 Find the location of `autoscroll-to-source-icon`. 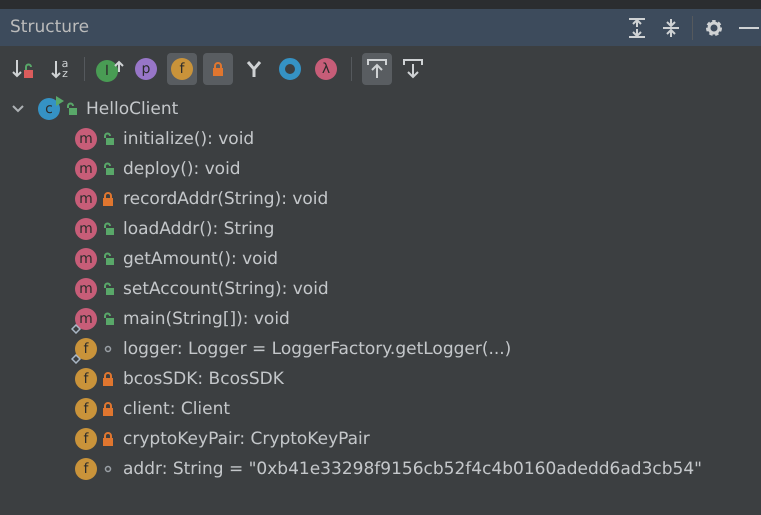

autoscroll-to-source-icon is located at coordinates (413, 68).